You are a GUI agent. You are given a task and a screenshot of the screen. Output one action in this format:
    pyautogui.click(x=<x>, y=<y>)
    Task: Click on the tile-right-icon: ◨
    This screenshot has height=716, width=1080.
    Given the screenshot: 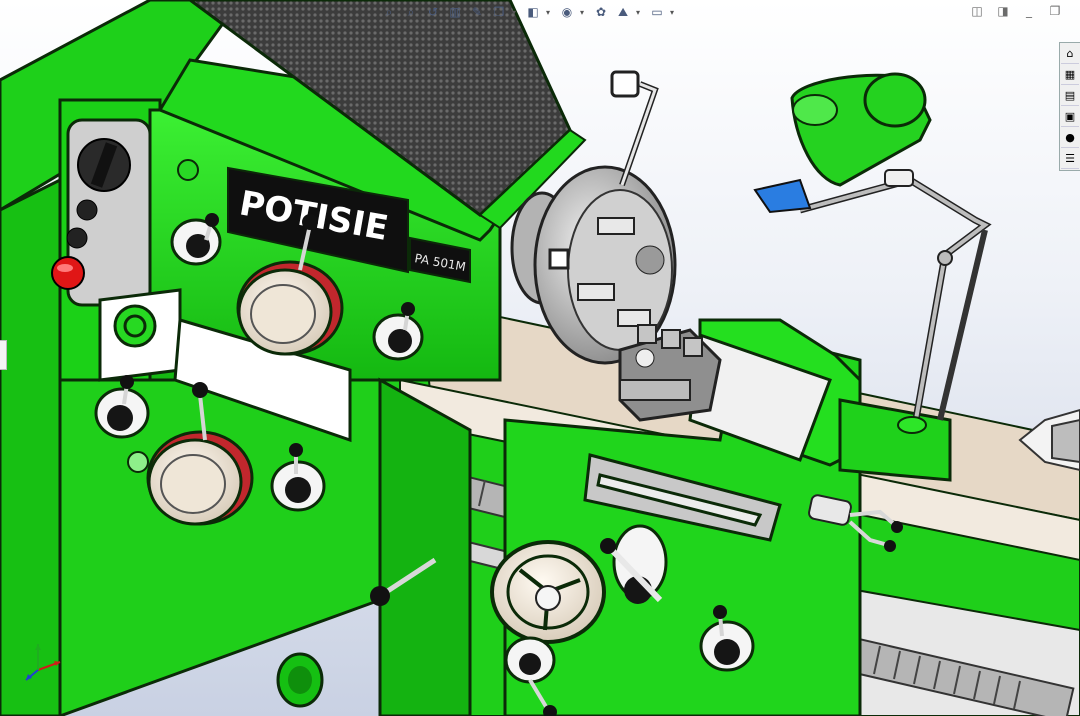 What is the action you would take?
    pyautogui.click(x=1003, y=11)
    